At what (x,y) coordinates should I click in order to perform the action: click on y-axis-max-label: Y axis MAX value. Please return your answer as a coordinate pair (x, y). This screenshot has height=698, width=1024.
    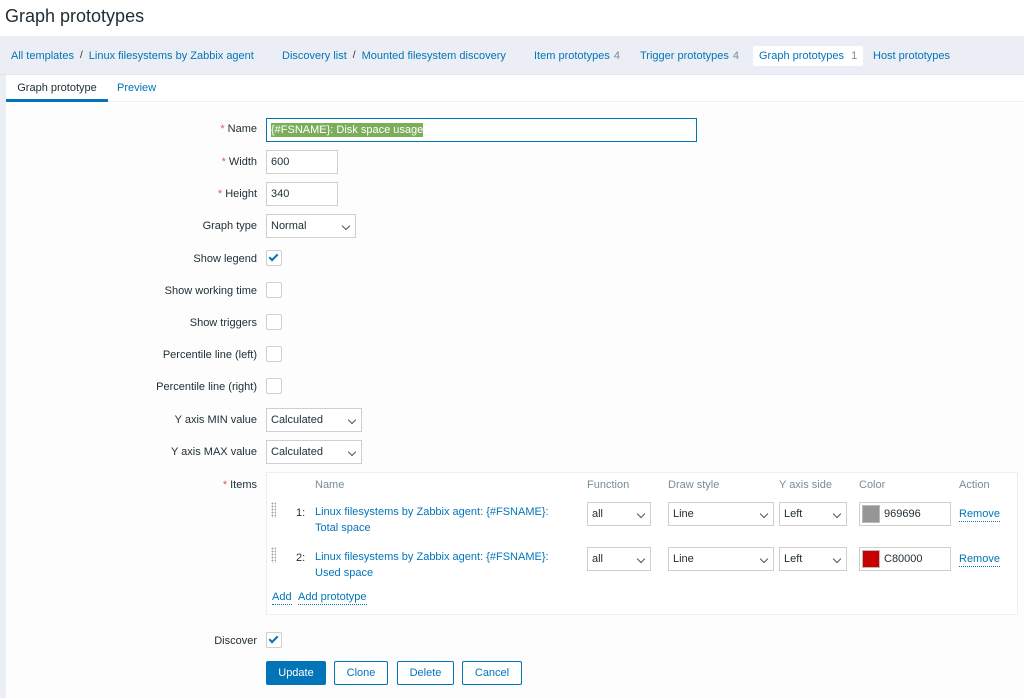
    Looking at the image, I should click on (213, 452).